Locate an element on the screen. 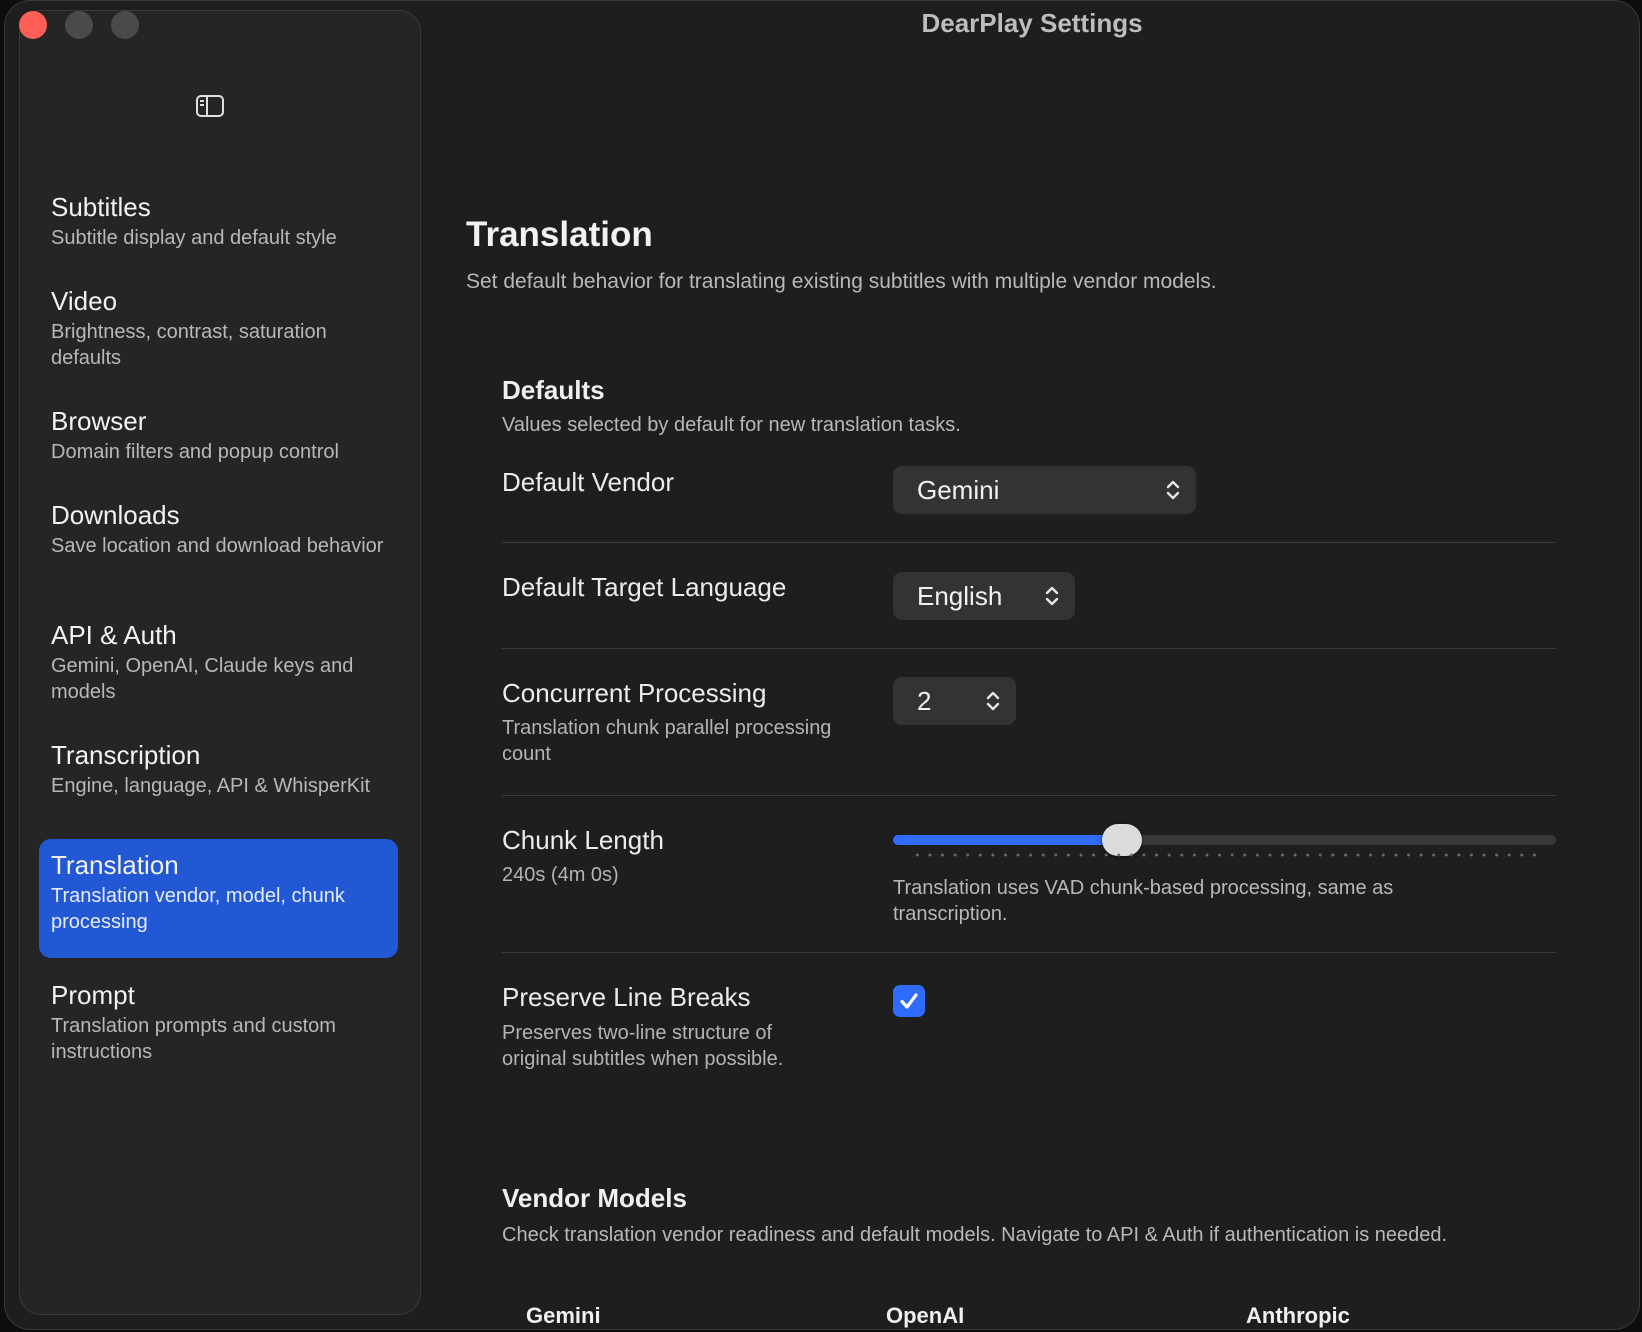 The height and width of the screenshot is (1332, 1642). concurrent-processing-stepper: 2 is located at coordinates (954, 701).